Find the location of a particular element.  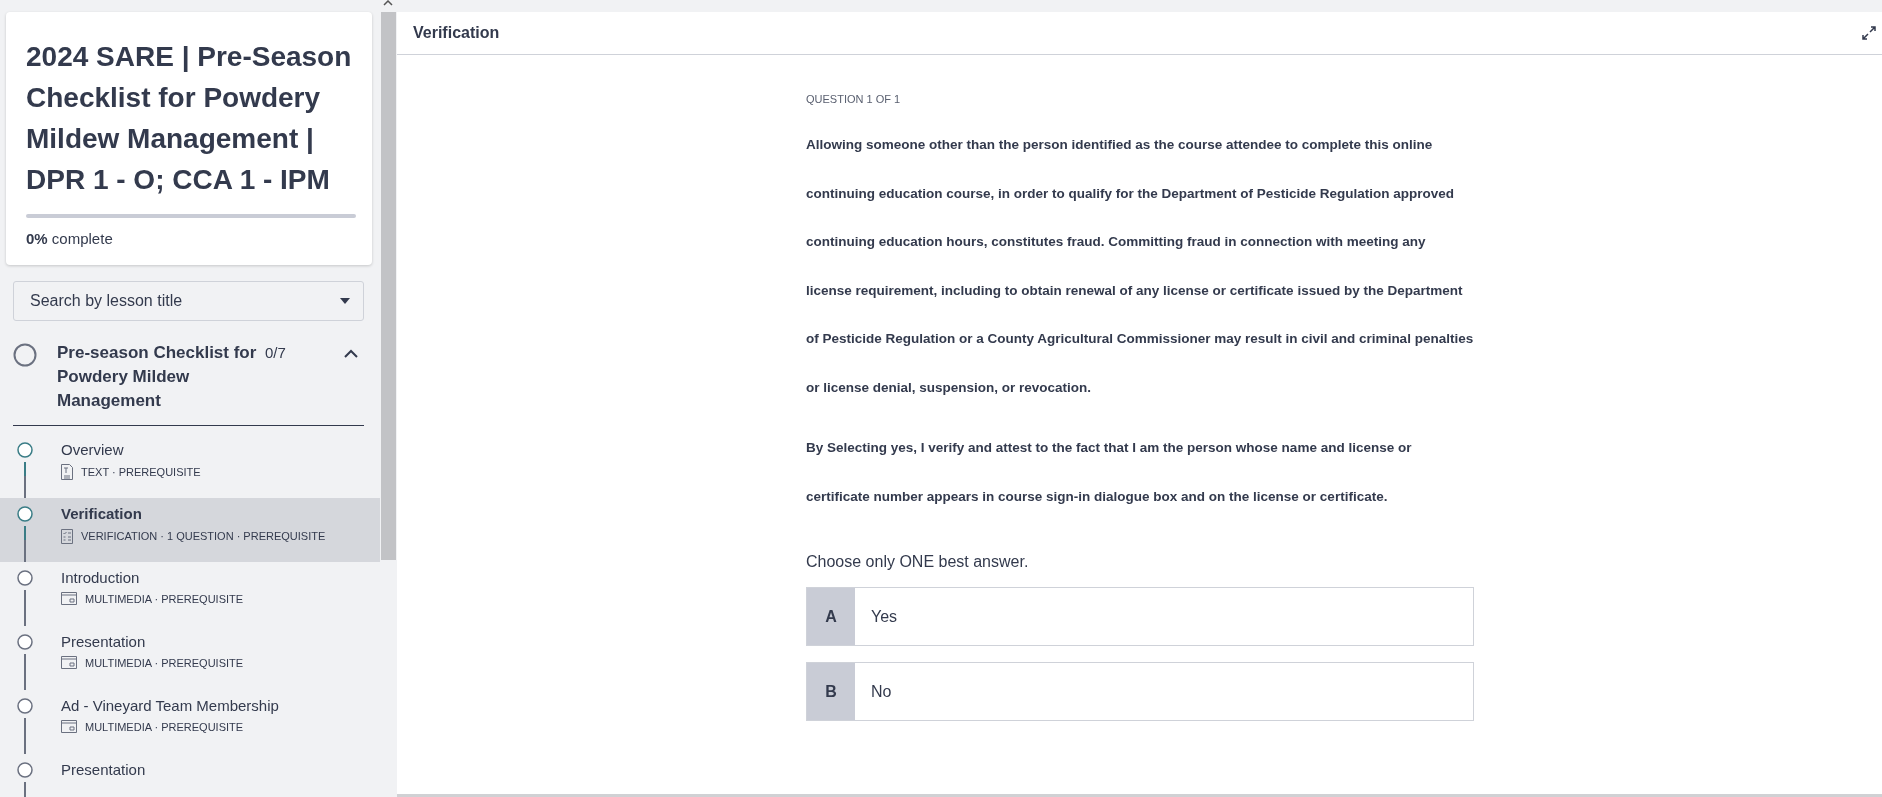

lesson-item: Verification VERIFICATION · 1 QUESTION · PREREQUISITE is located at coordinates (190, 530).